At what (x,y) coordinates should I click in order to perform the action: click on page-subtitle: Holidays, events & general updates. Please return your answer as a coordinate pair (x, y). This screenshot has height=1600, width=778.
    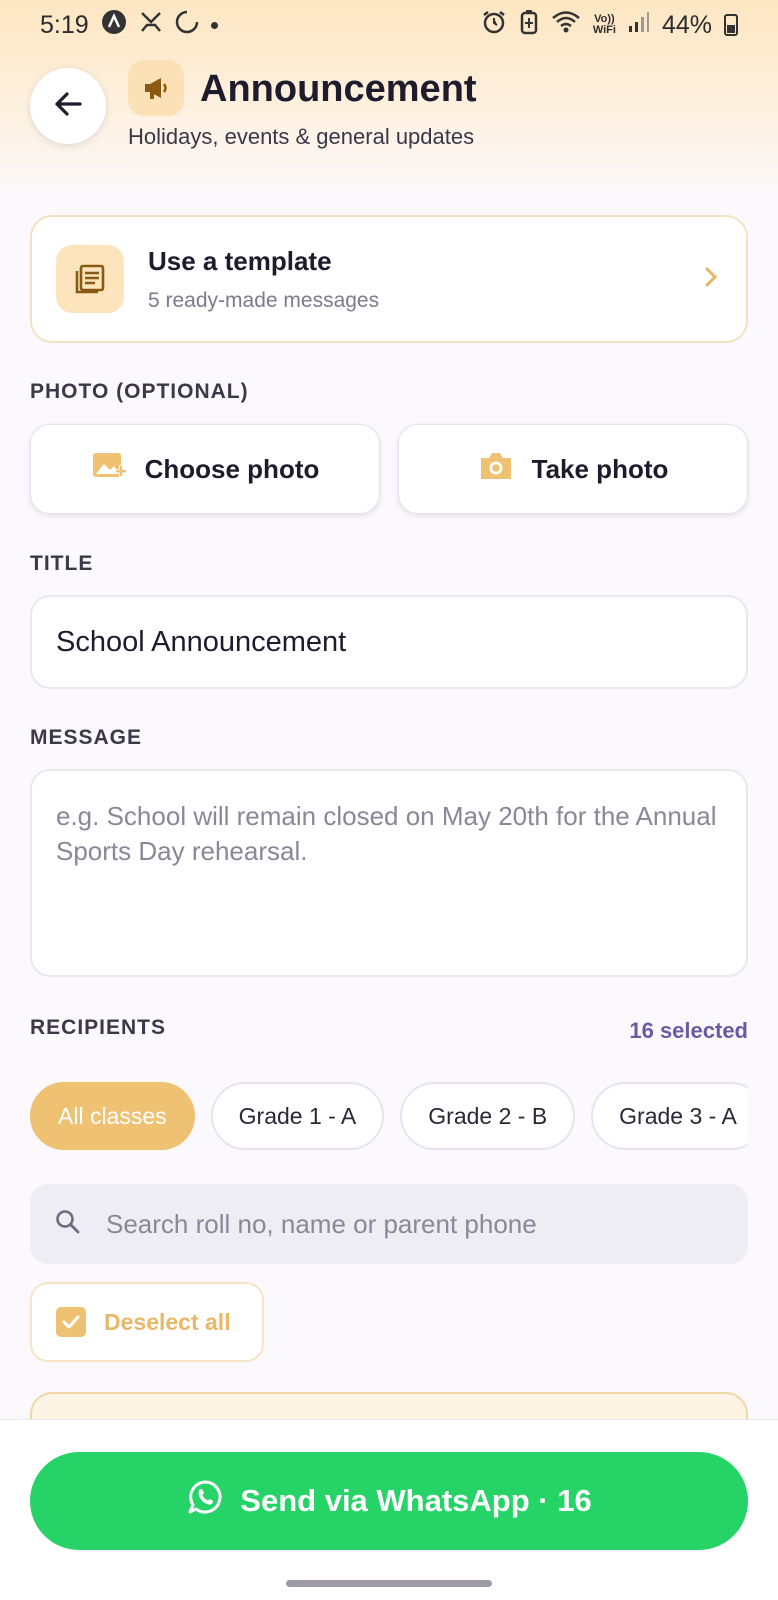
    Looking at the image, I should click on (301, 136).